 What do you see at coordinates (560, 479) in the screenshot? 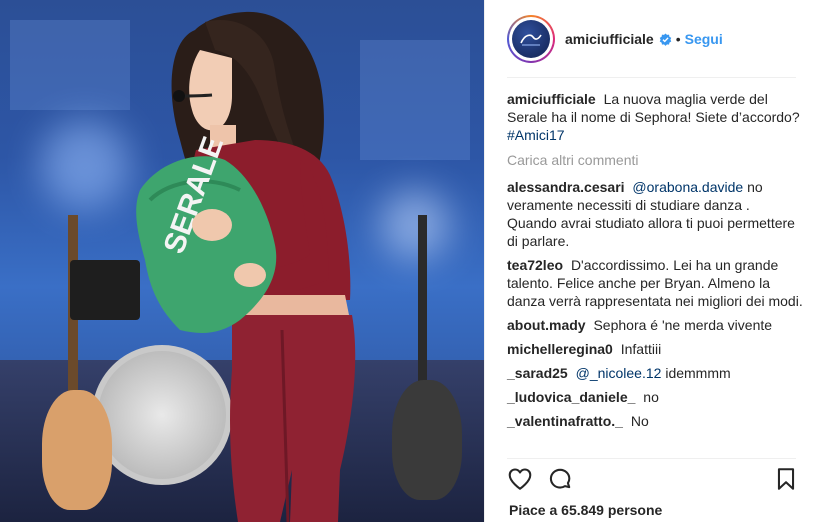
I see `comment-bubble-icon` at bounding box center [560, 479].